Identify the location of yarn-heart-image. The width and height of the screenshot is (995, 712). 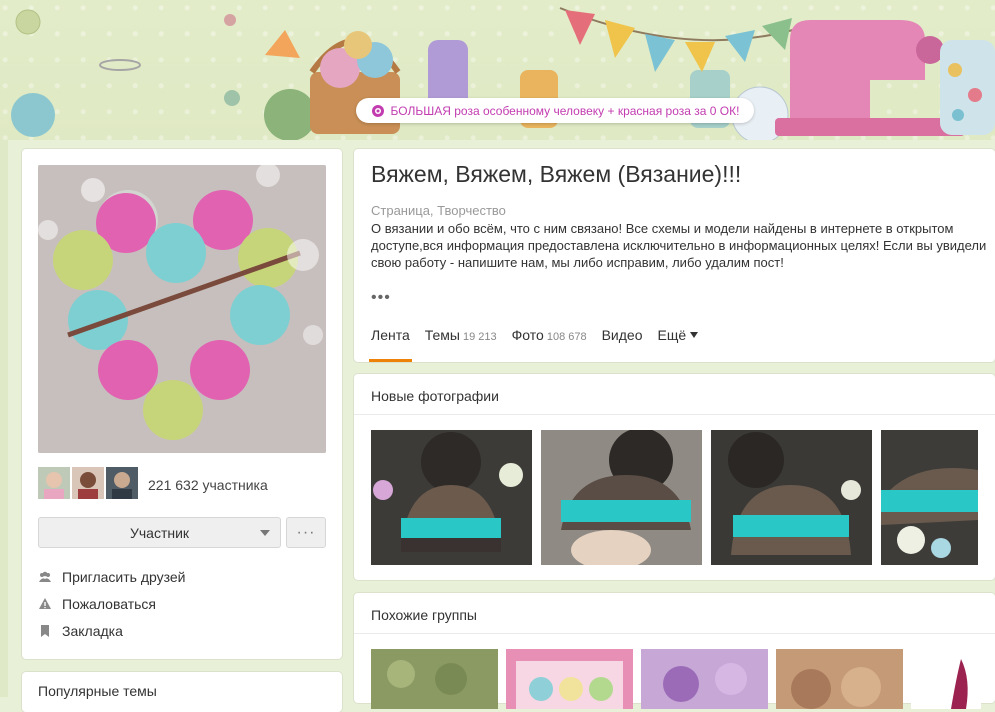
(182, 309).